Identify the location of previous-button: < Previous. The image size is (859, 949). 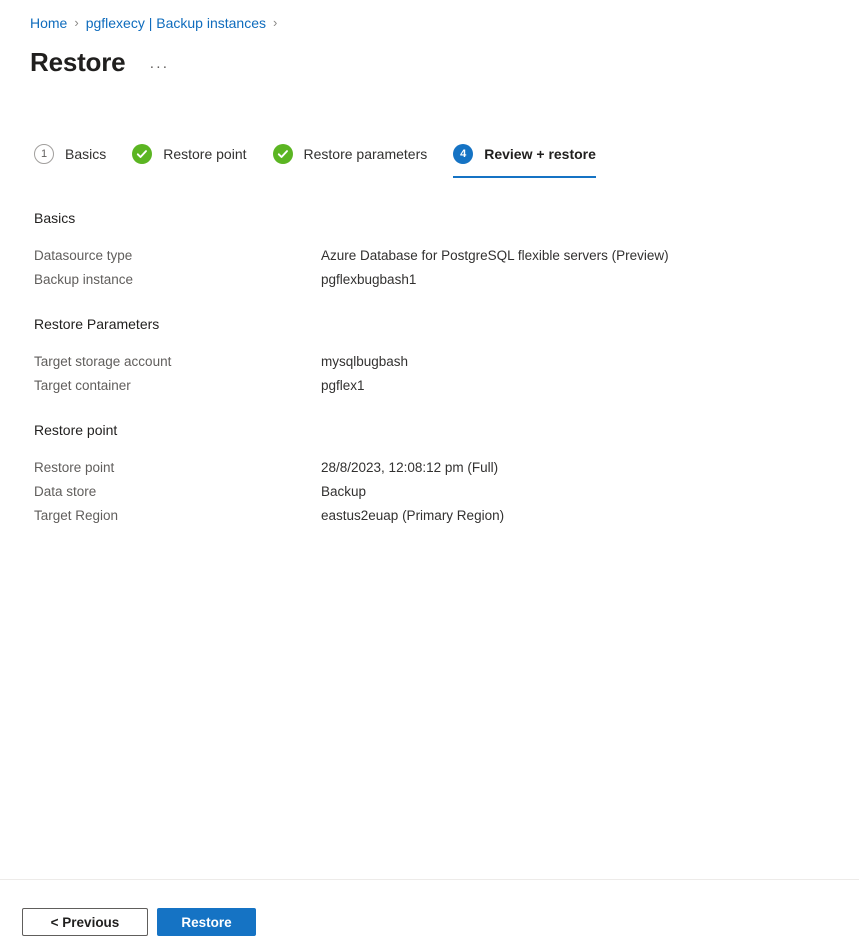
(85, 922).